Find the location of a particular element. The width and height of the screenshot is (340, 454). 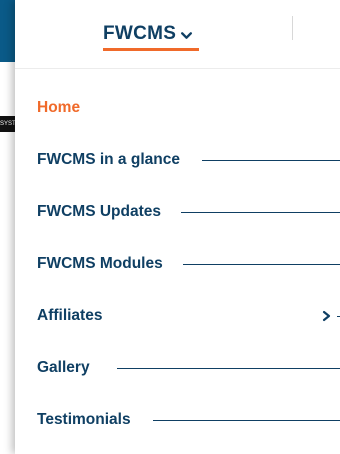

menu-item-gallery: Gallery is located at coordinates (177, 368).